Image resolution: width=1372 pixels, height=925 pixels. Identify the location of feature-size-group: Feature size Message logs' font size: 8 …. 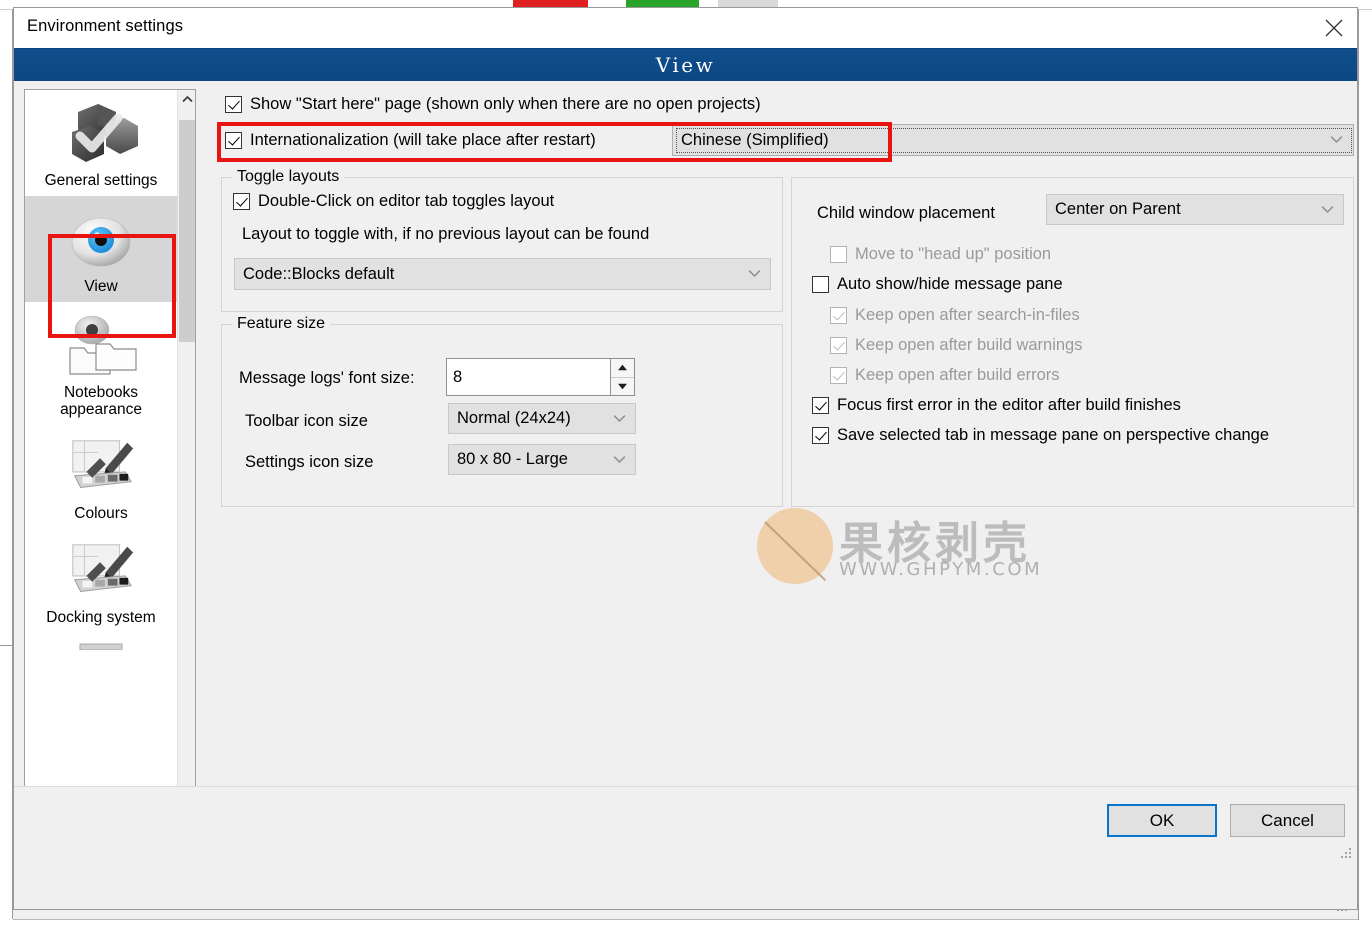
(502, 411).